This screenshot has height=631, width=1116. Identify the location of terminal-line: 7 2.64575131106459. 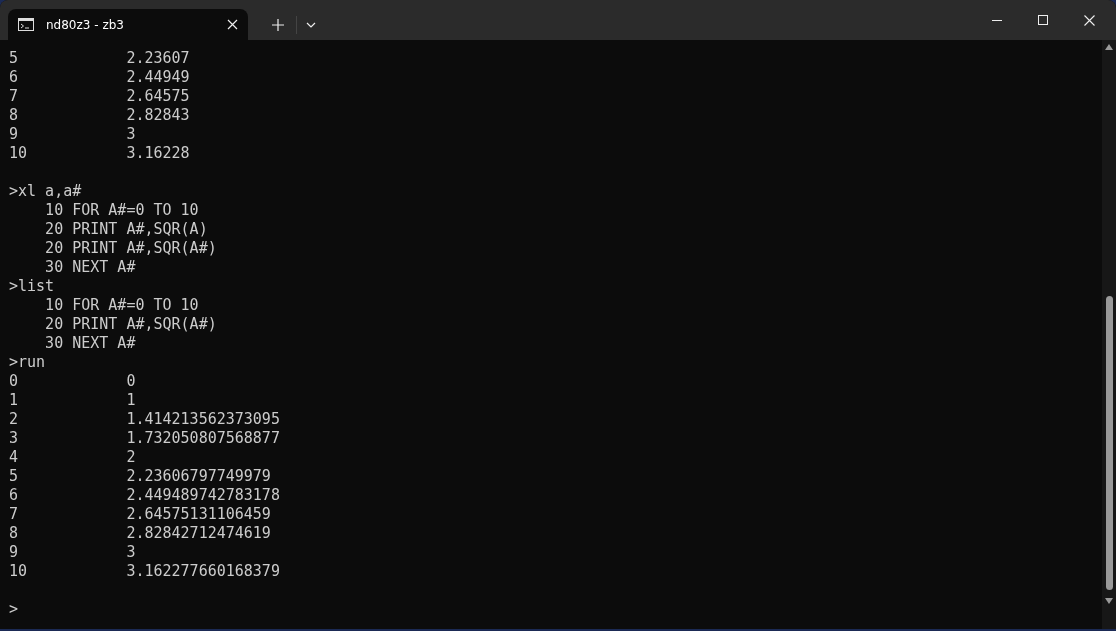
(140, 514).